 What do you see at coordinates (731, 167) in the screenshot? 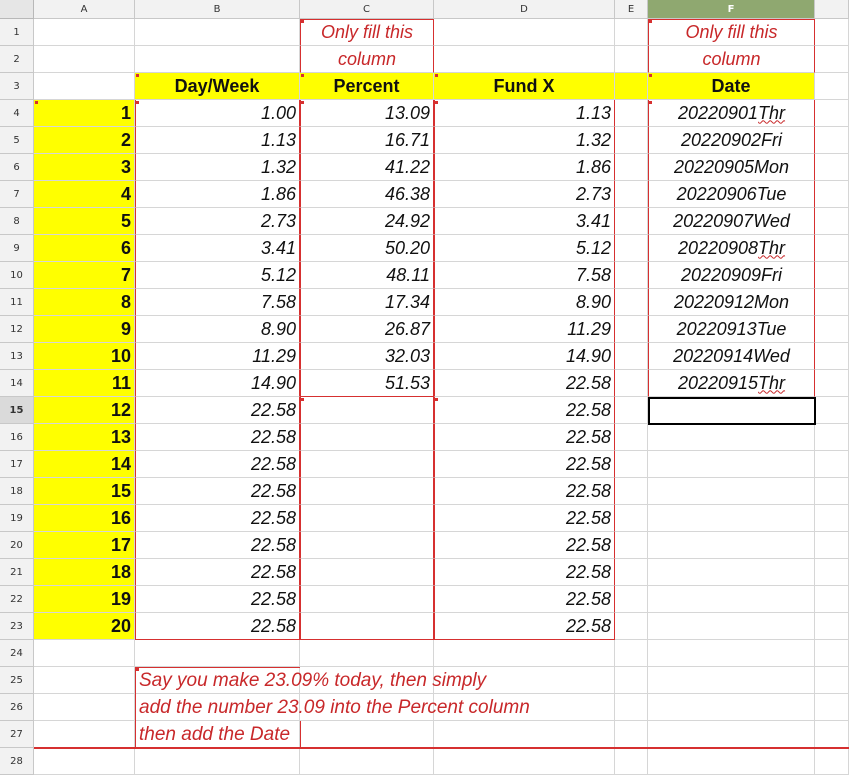
I see `date-cell: 20220905 Mon` at bounding box center [731, 167].